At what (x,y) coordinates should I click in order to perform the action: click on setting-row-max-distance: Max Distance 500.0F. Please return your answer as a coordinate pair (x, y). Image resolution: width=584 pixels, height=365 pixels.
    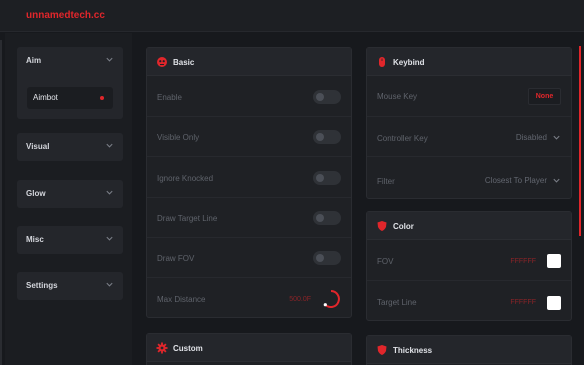
    Looking at the image, I should click on (249, 299).